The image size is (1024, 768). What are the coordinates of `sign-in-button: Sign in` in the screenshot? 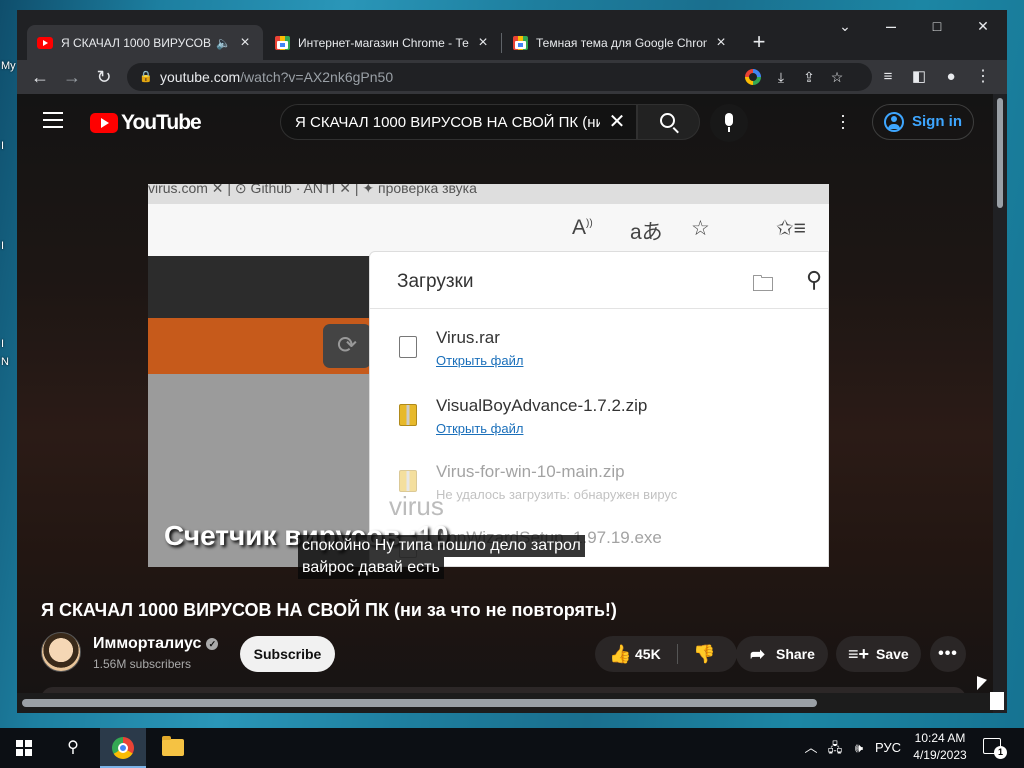 It's located at (923, 122).